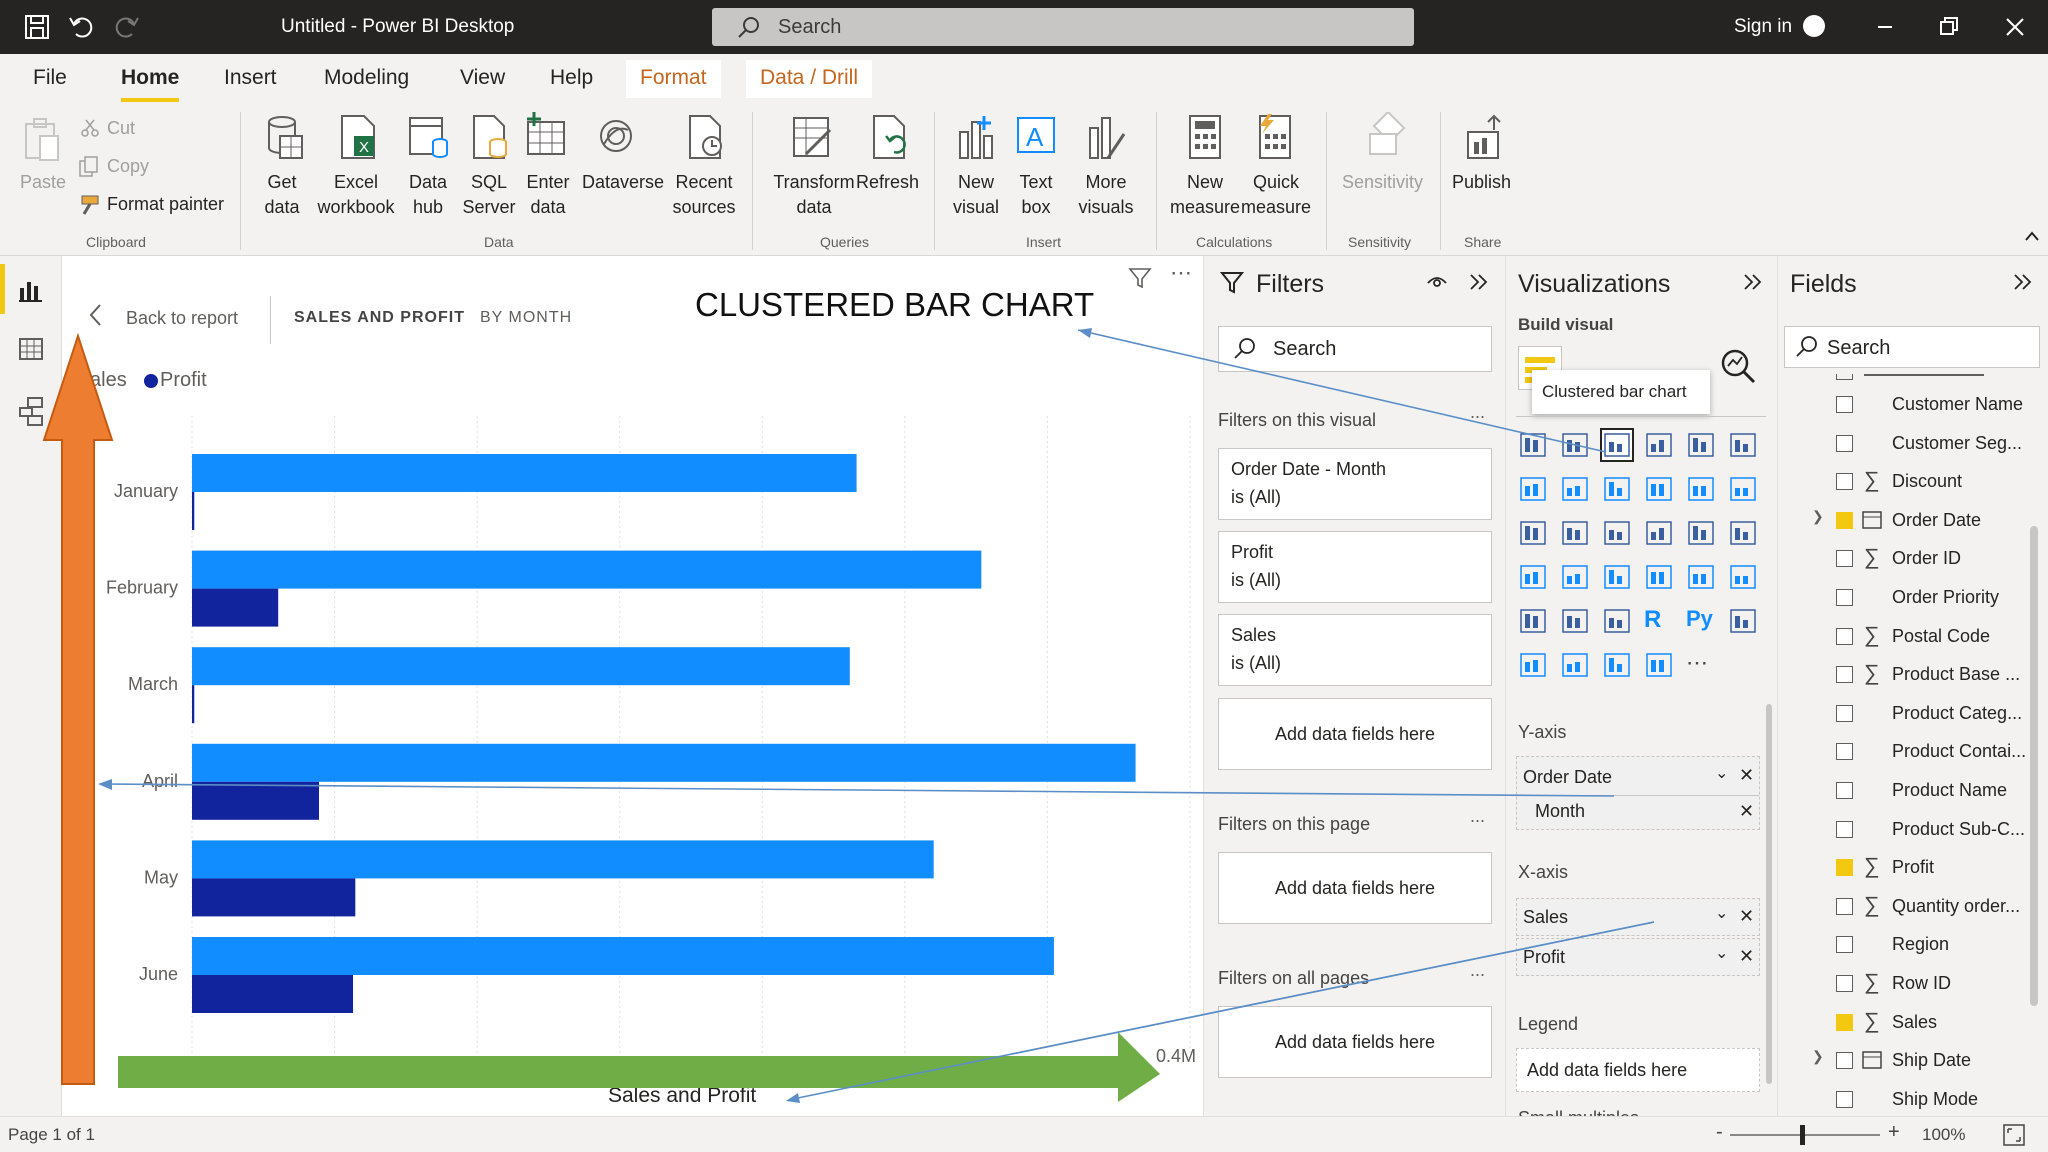  I want to click on tab-data-drill: Data / Drill, so click(809, 79).